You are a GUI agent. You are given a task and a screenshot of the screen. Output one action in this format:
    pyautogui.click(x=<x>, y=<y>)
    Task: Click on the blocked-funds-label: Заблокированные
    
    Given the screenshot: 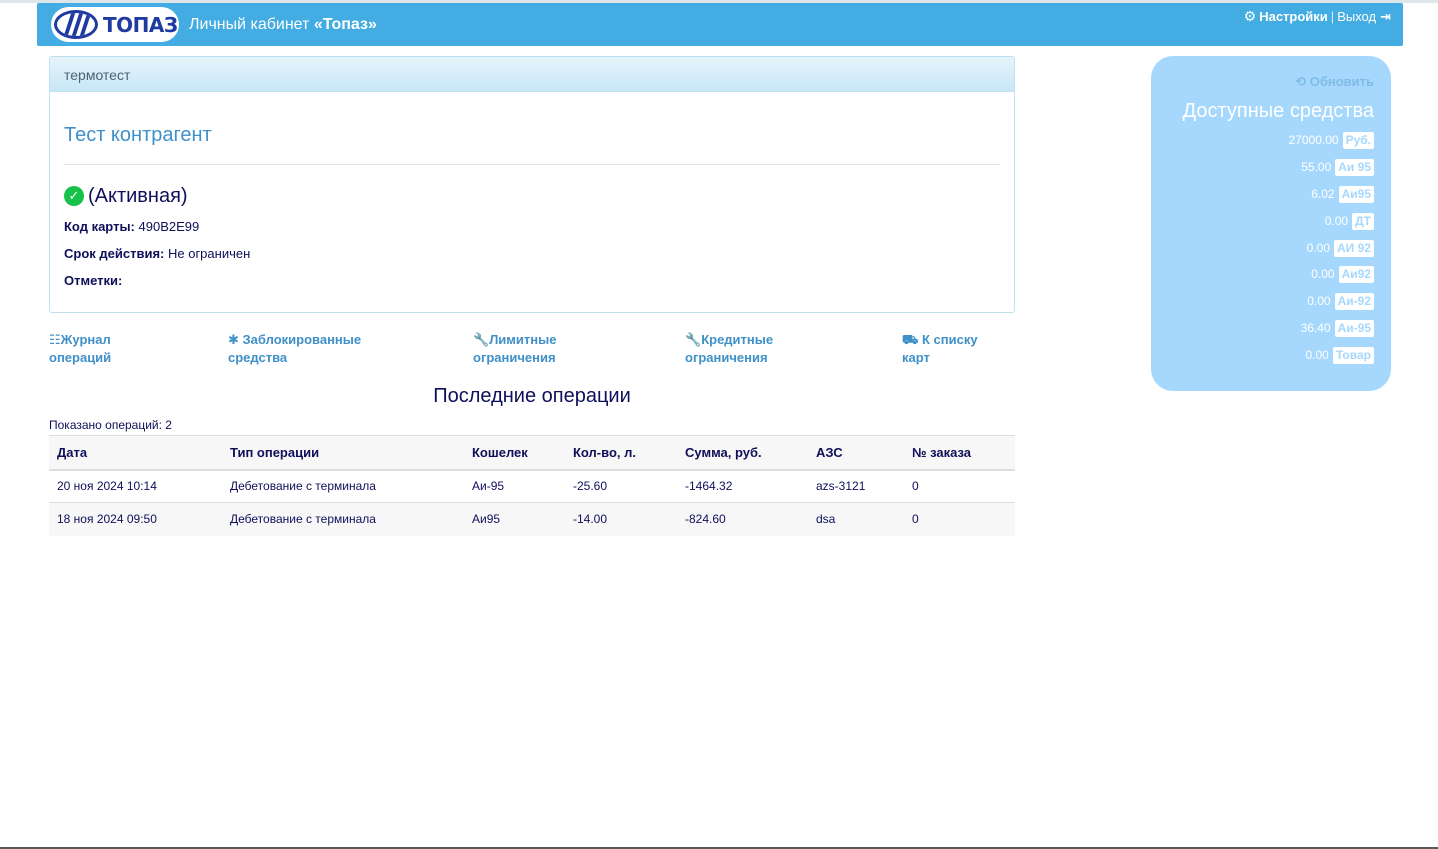 What is the action you would take?
    pyautogui.click(x=302, y=339)
    